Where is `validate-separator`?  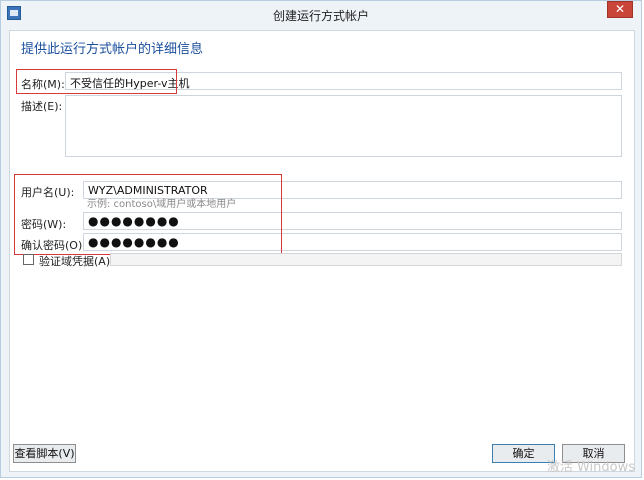 validate-separator is located at coordinates (366, 259).